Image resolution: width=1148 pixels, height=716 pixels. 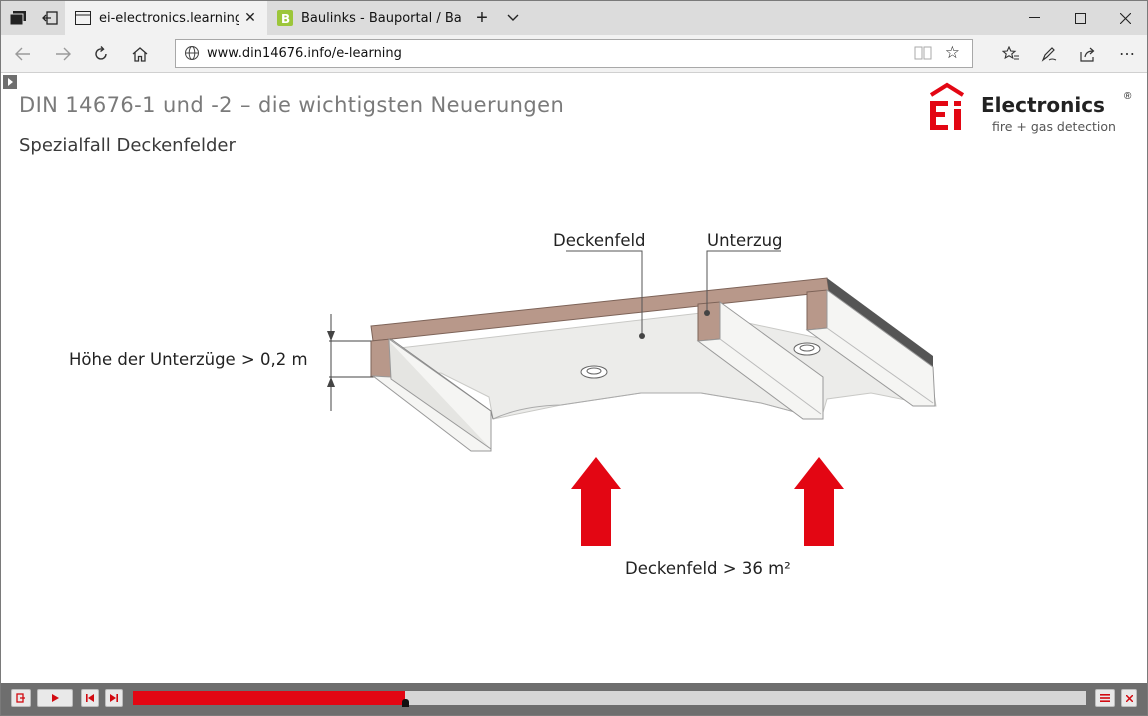 What do you see at coordinates (405, 703) in the screenshot?
I see `progress-handle` at bounding box center [405, 703].